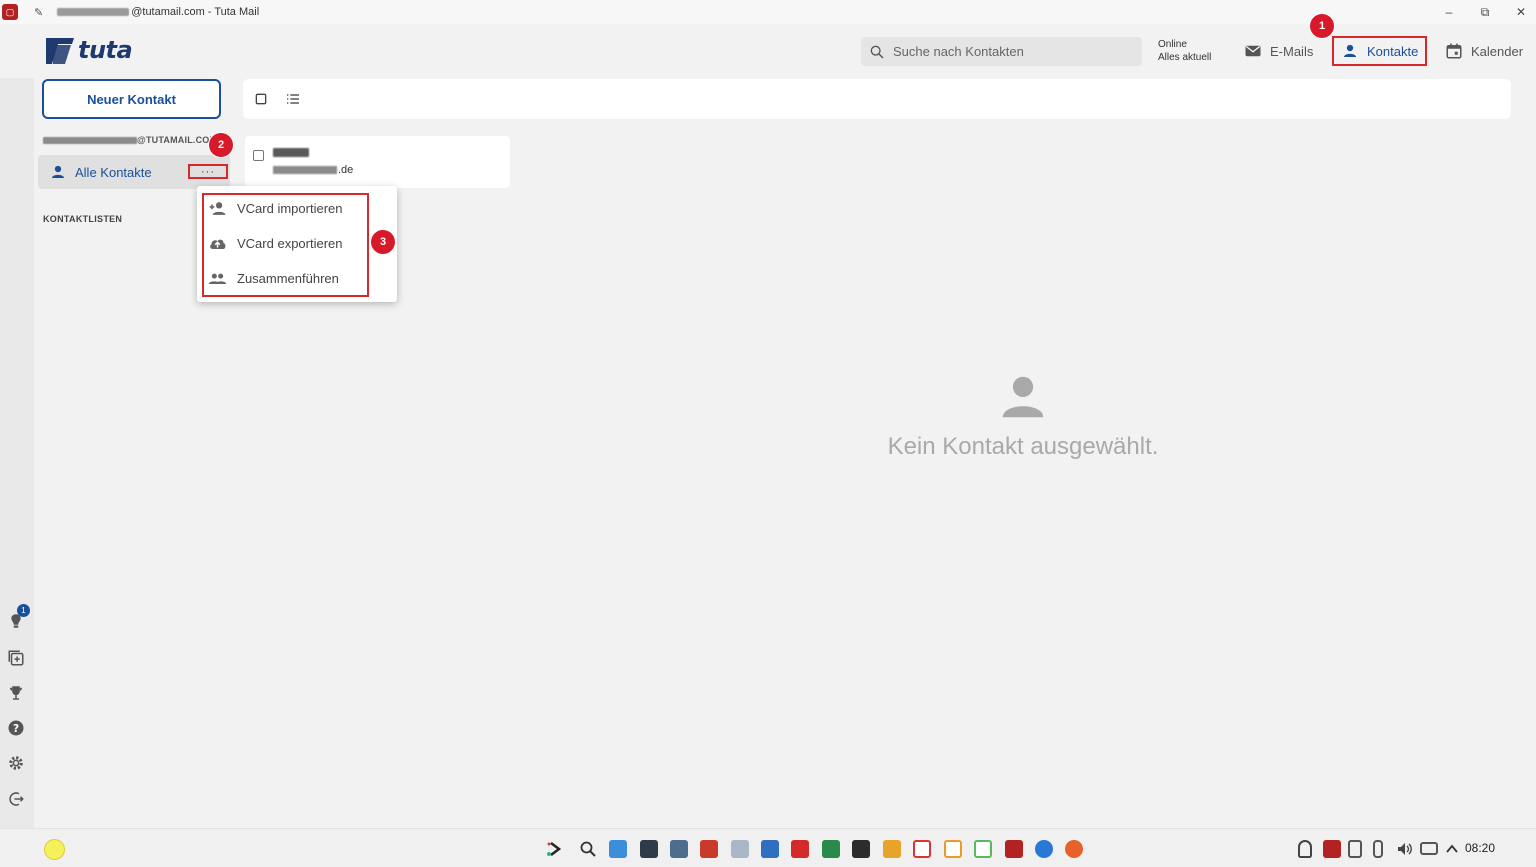  I want to click on minimize-button: –, so click(1449, 12).